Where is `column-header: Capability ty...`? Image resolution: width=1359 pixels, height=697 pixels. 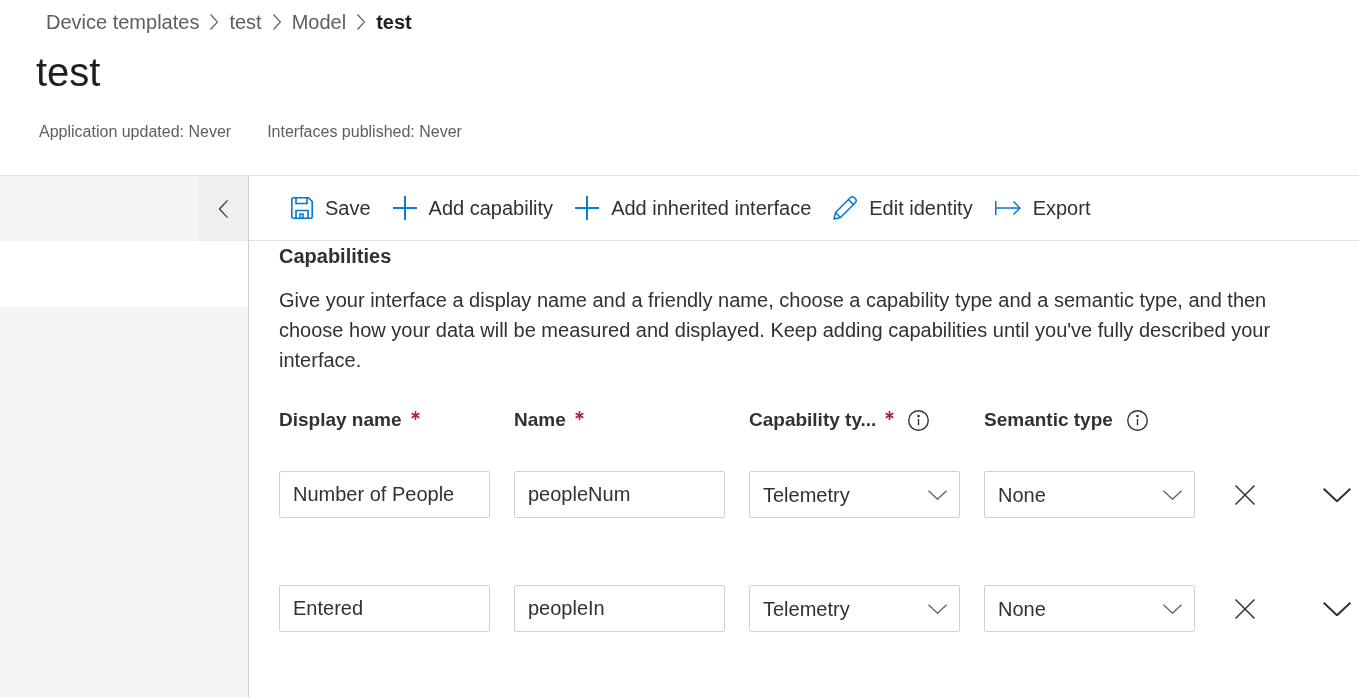
column-header: Capability ty... is located at coordinates (813, 419).